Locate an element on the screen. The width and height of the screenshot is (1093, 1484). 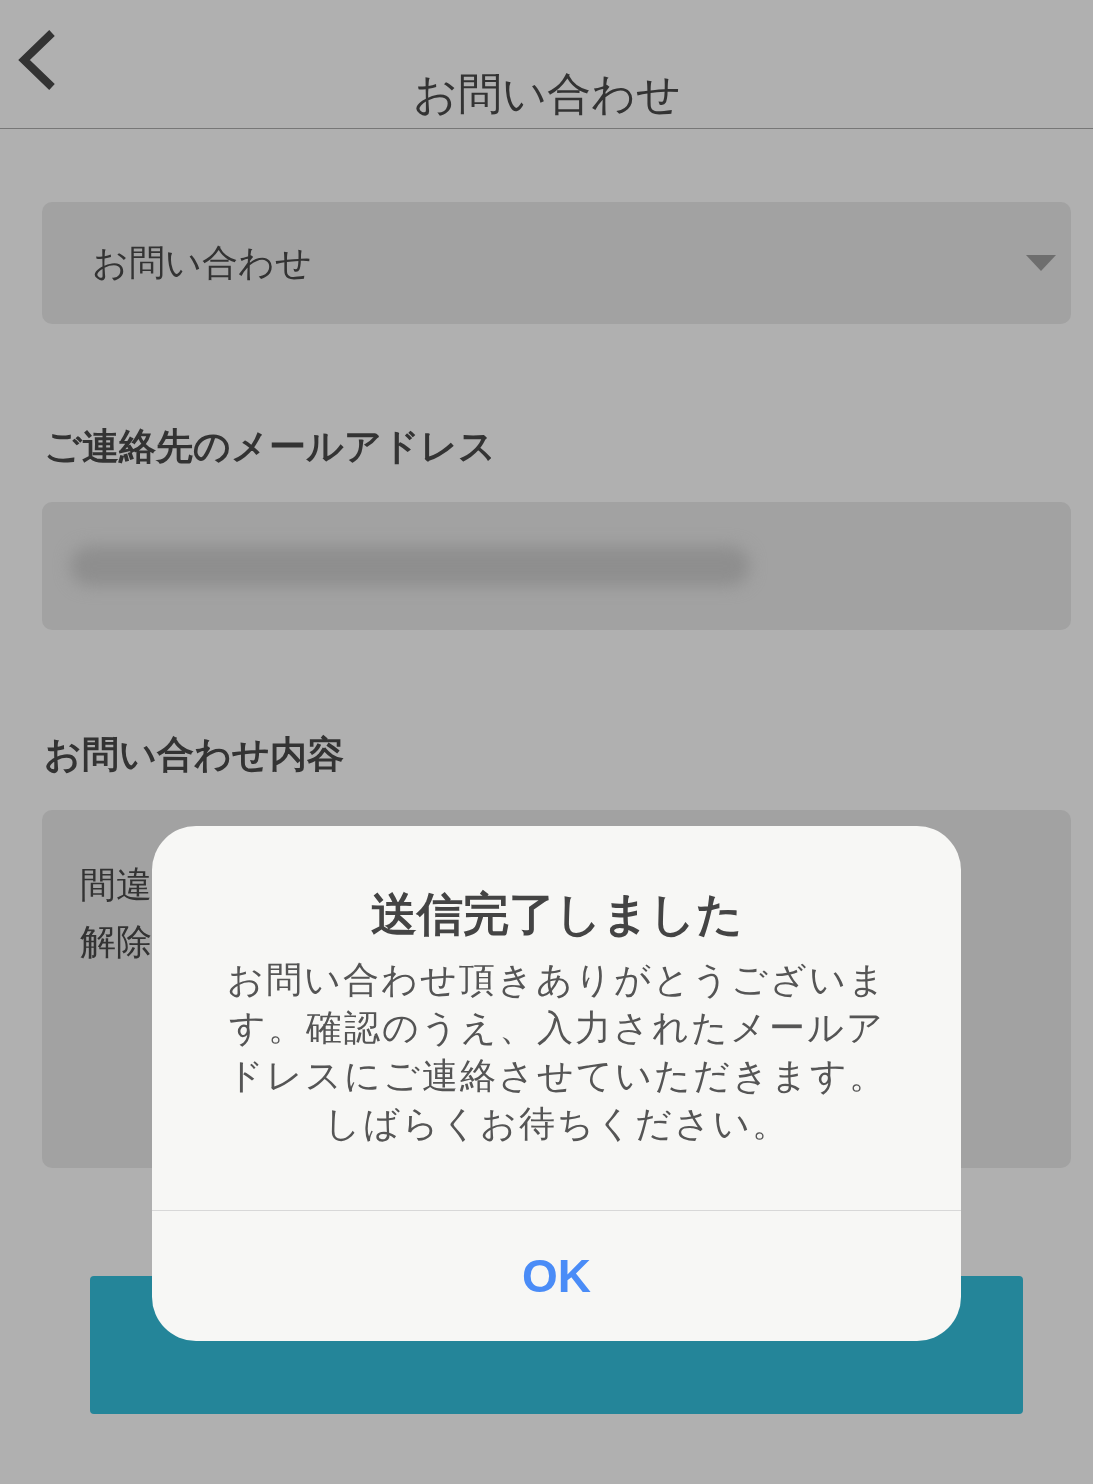
field-label: お問い合わせ内容 is located at coordinates (194, 755).